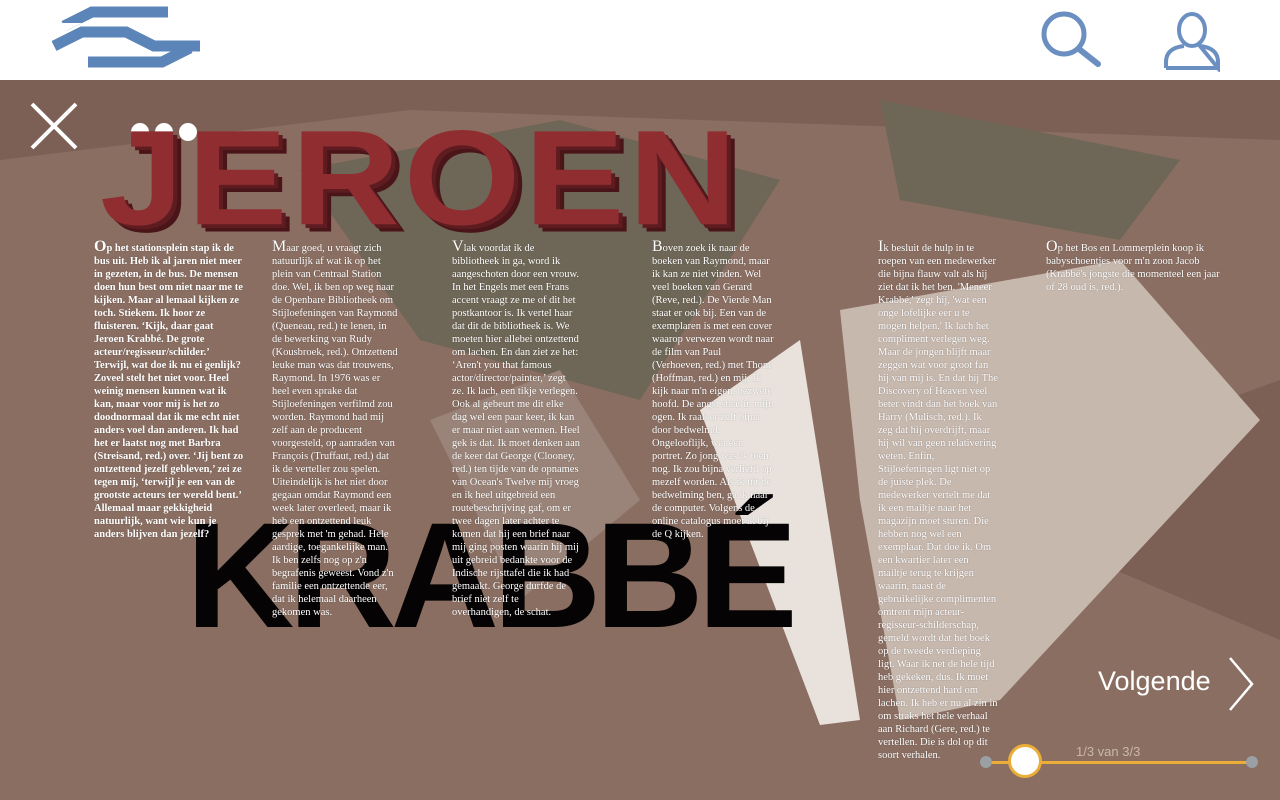 The height and width of the screenshot is (800, 1280). Describe the element at coordinates (1241, 684) in the screenshot. I see `chevron-right-icon` at that location.